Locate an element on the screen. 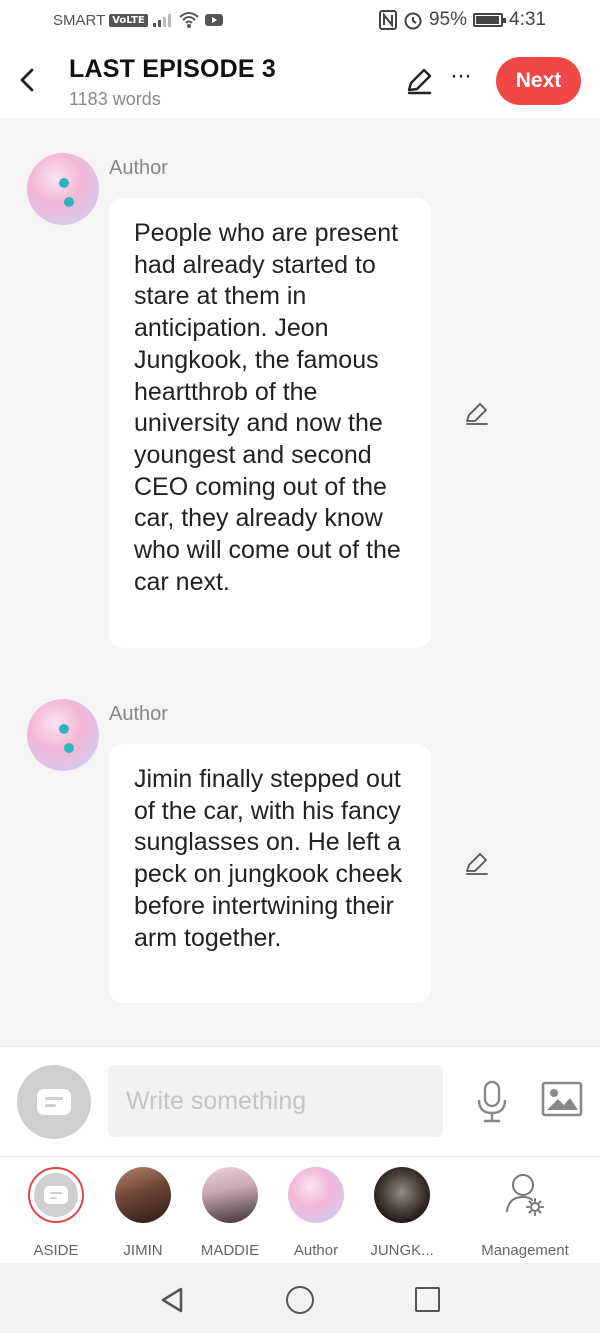  battery-percent: 95% is located at coordinates (448, 19).